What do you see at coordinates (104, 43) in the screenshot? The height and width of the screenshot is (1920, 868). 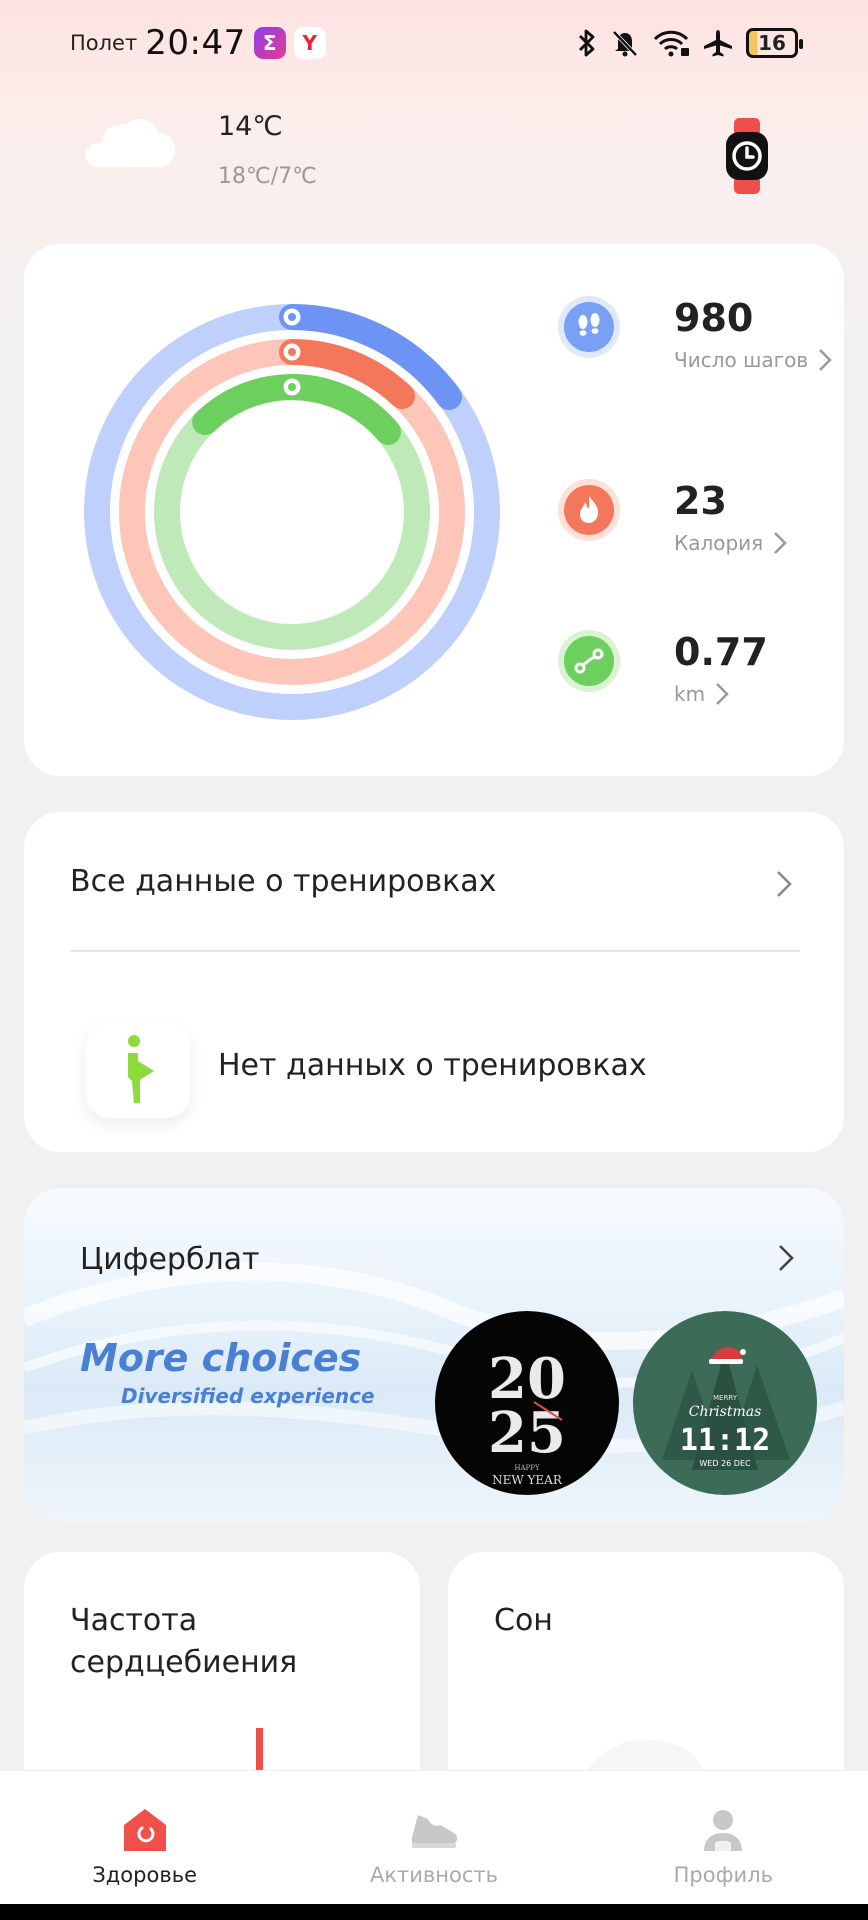 I see `carrier-label: Полет` at bounding box center [104, 43].